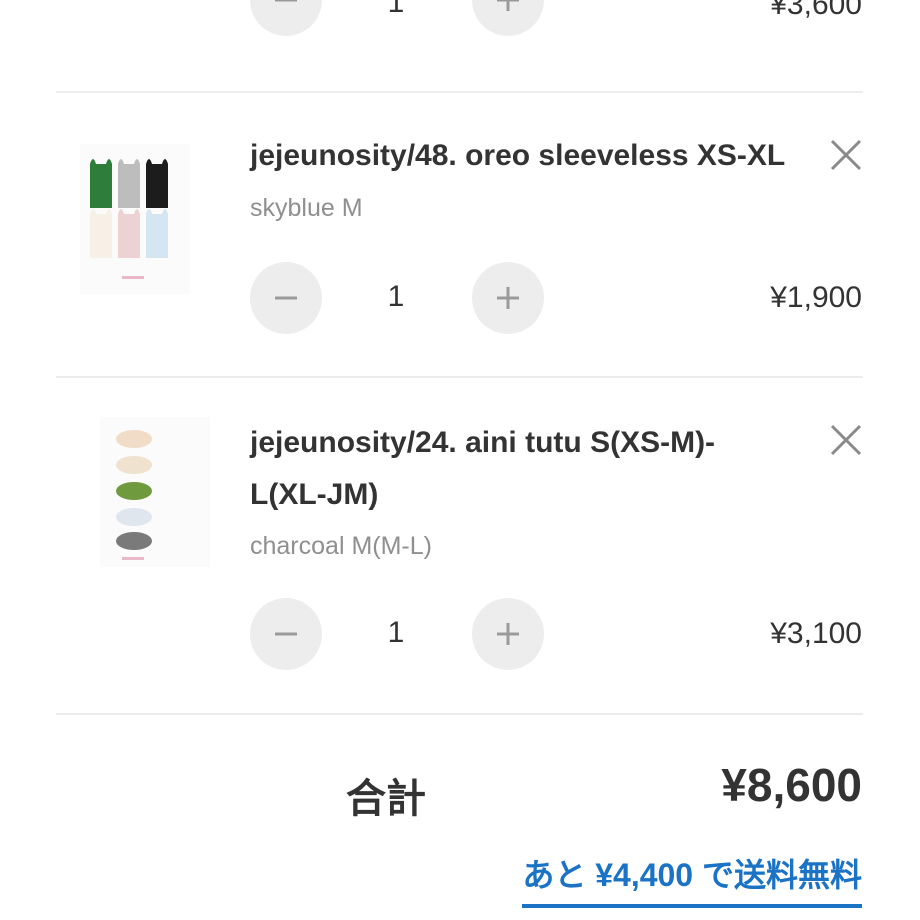 This screenshot has width=920, height=920. Describe the element at coordinates (460, 23) in the screenshot. I see `cart-item-partial: 1 ¥3,600` at that location.